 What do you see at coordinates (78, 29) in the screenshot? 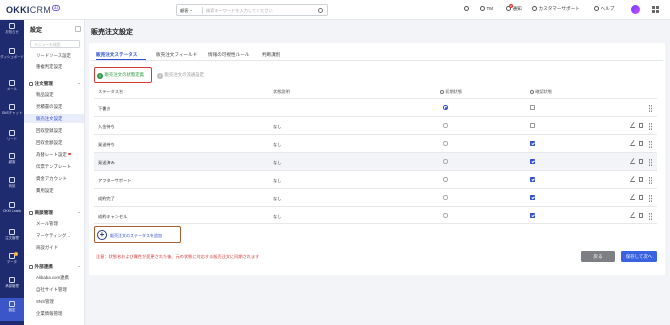
I see `collapse-sidebar-icon` at bounding box center [78, 29].